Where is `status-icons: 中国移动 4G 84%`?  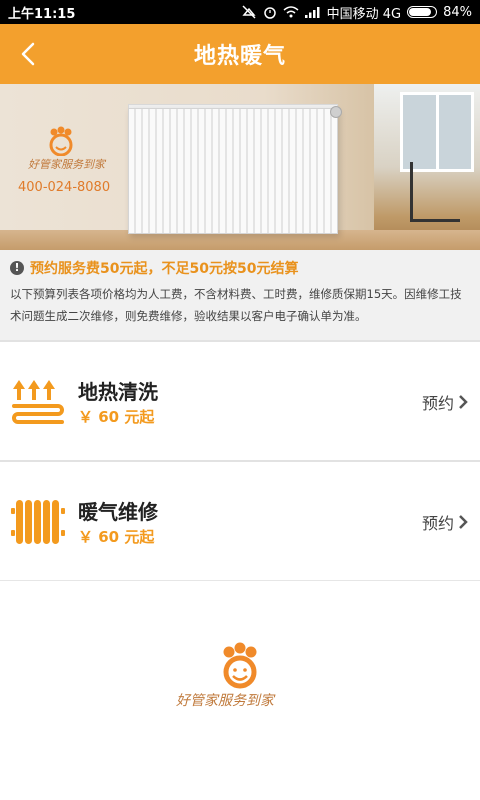 status-icons: 中国移动 4G 84% is located at coordinates (356, 12).